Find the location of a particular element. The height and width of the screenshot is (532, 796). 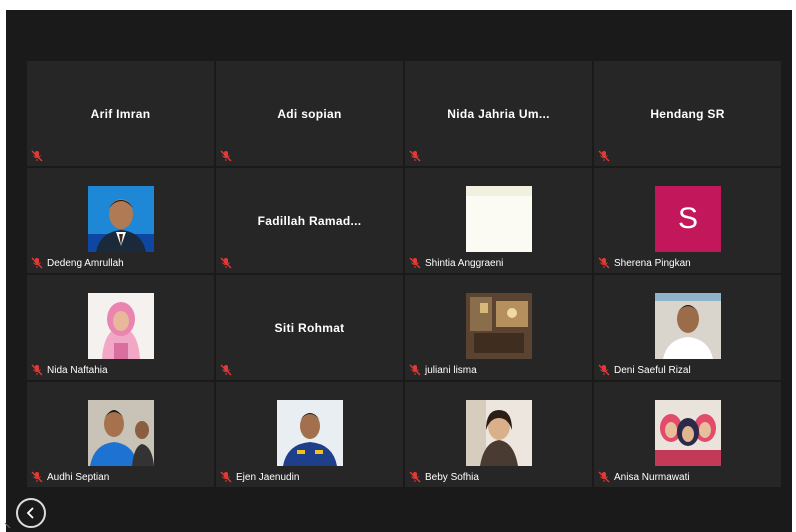

participant-name: Beby Sofhia is located at coordinates (452, 477).